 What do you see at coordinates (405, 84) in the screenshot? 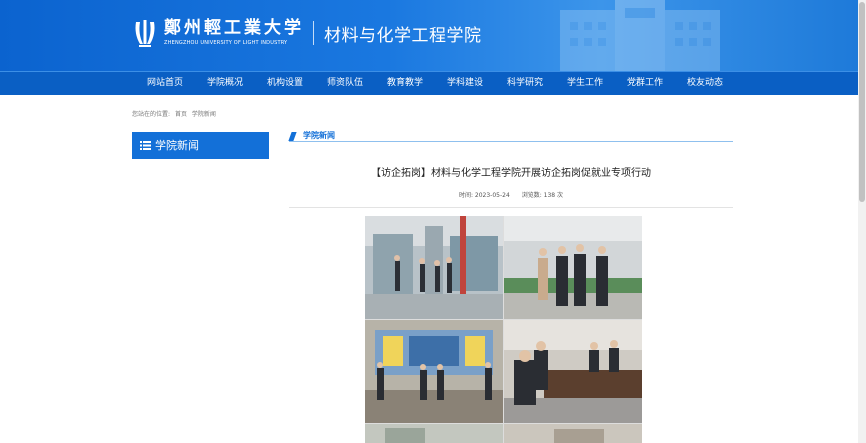
I see `nav-item-education: 教育教学` at bounding box center [405, 84].